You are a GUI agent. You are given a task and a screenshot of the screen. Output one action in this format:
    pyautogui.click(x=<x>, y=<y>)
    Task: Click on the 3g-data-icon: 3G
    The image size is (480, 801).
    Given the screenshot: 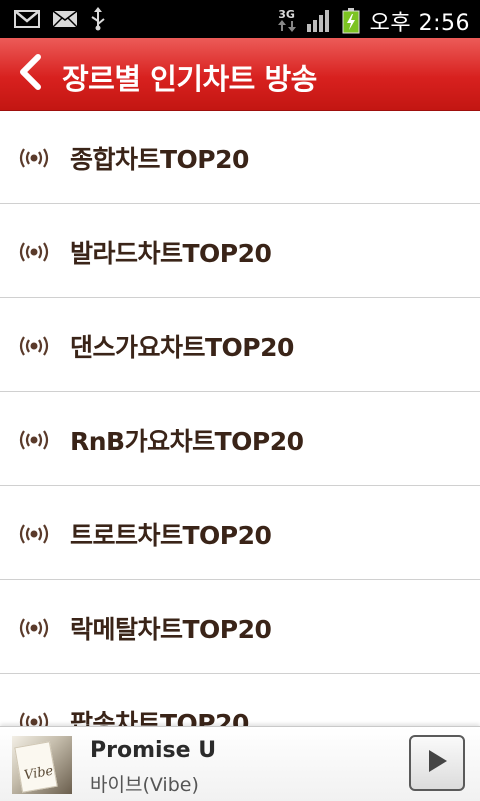 What is the action you would take?
    pyautogui.click(x=286, y=20)
    